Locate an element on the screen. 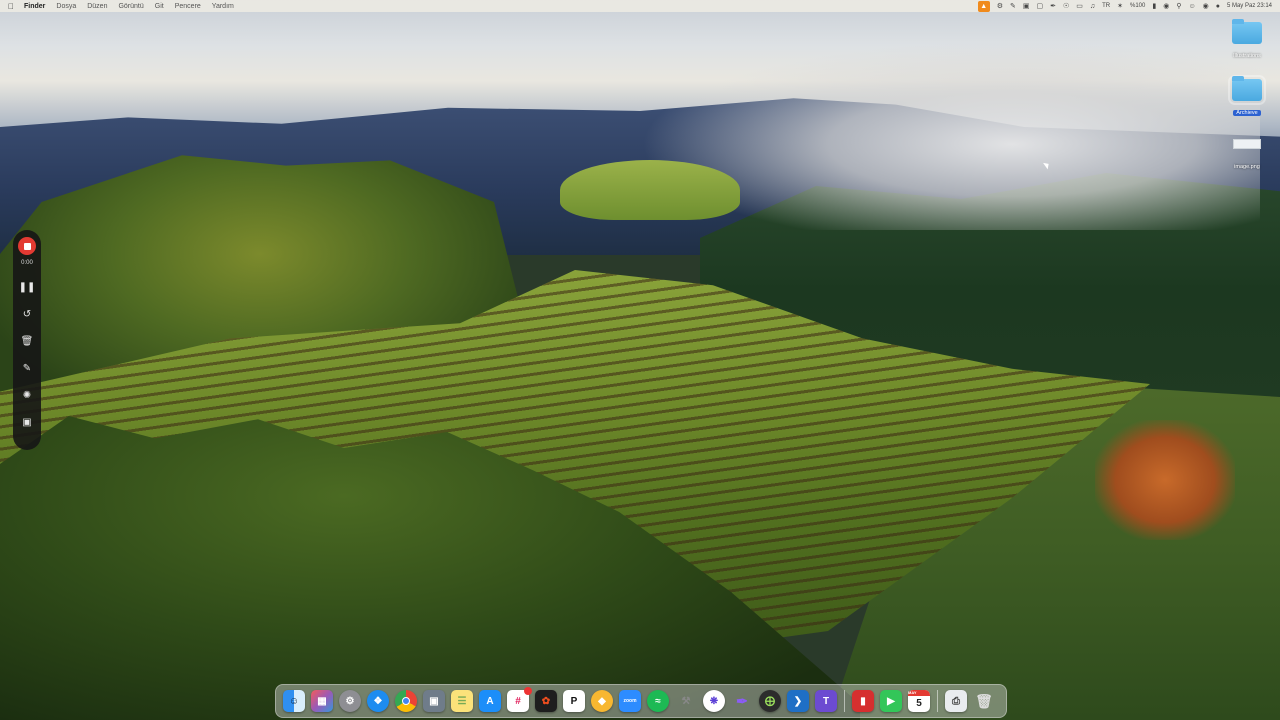  menu-pencere: Pencere is located at coordinates (188, 6).